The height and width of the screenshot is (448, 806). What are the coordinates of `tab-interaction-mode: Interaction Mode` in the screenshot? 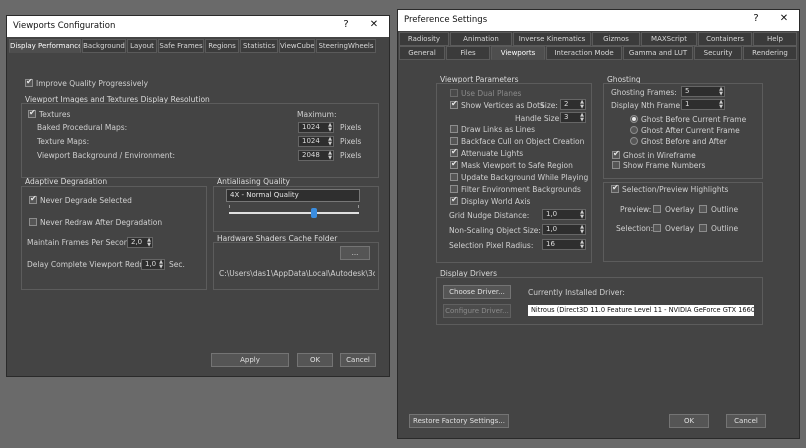 It's located at (584, 53).